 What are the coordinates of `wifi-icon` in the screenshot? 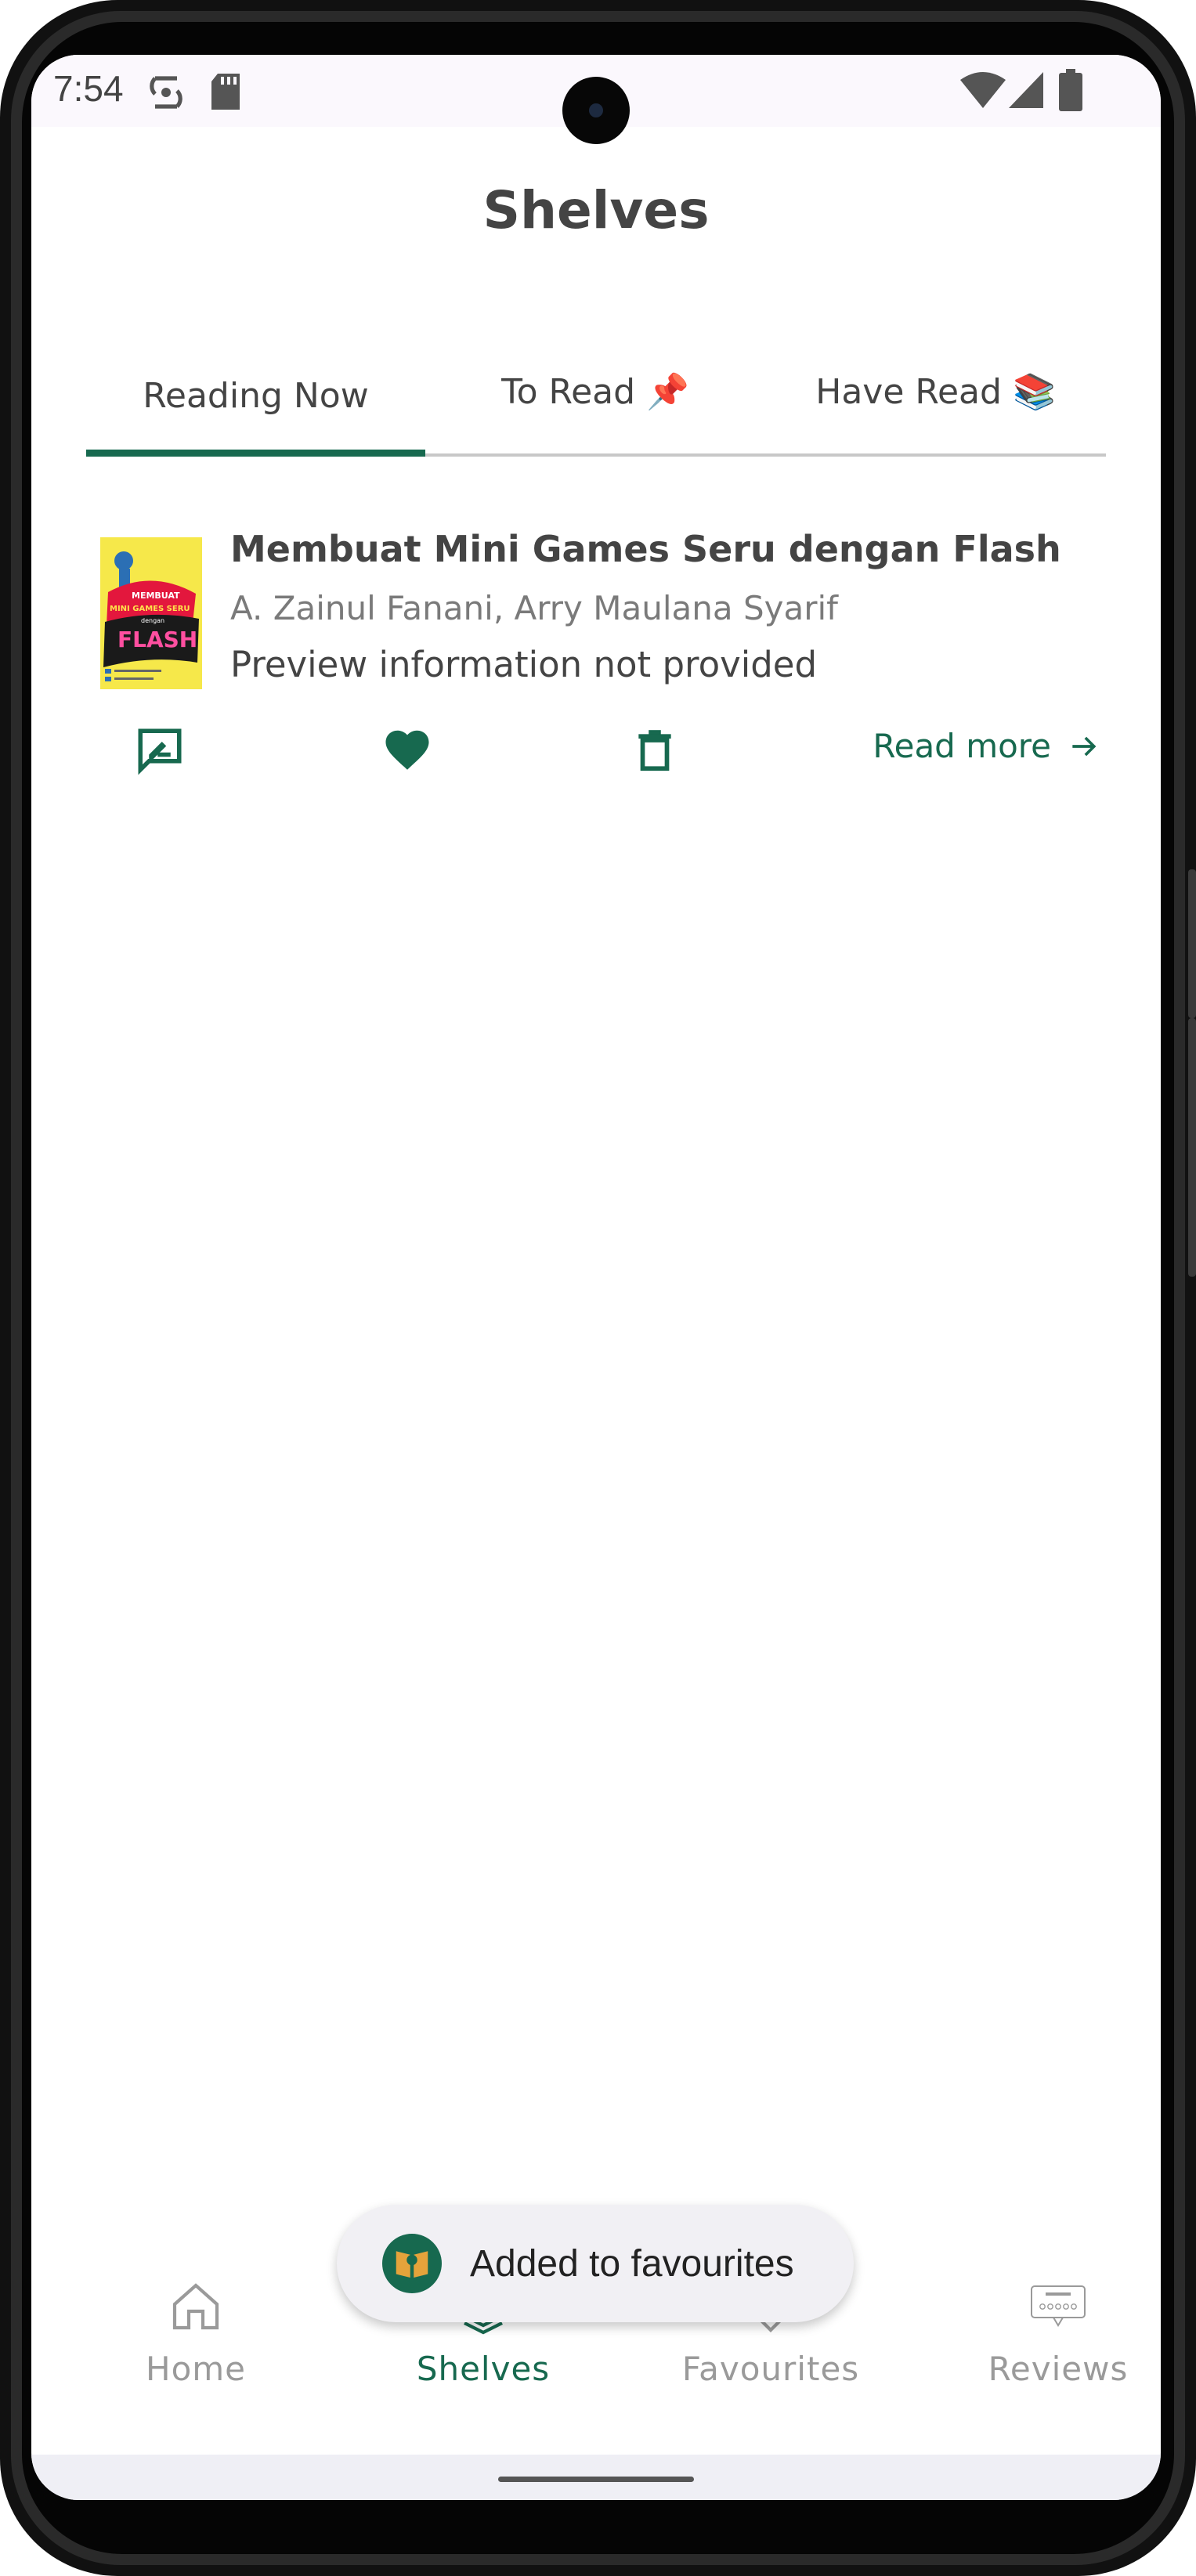 It's located at (983, 90).